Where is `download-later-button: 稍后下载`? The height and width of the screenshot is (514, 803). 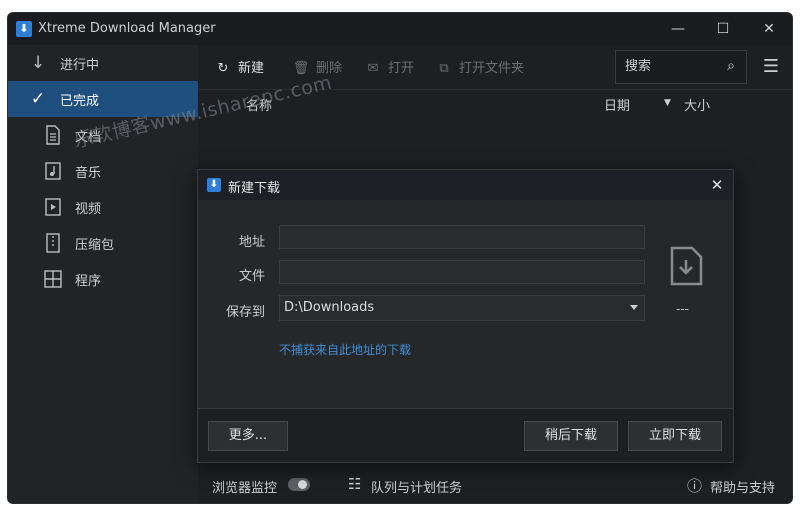 download-later-button: 稍后下载 is located at coordinates (571, 436).